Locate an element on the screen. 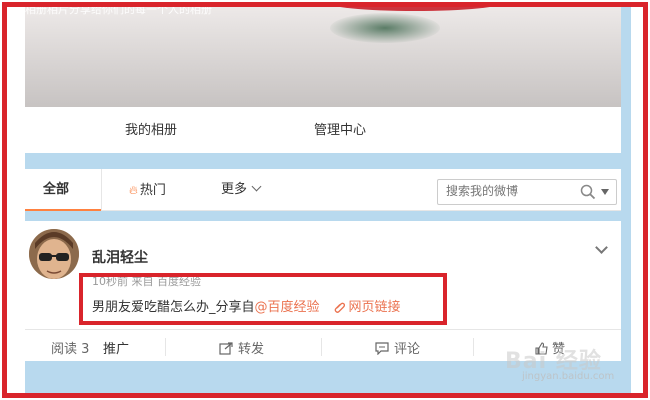  tab-more-label: 更多 is located at coordinates (234, 189).